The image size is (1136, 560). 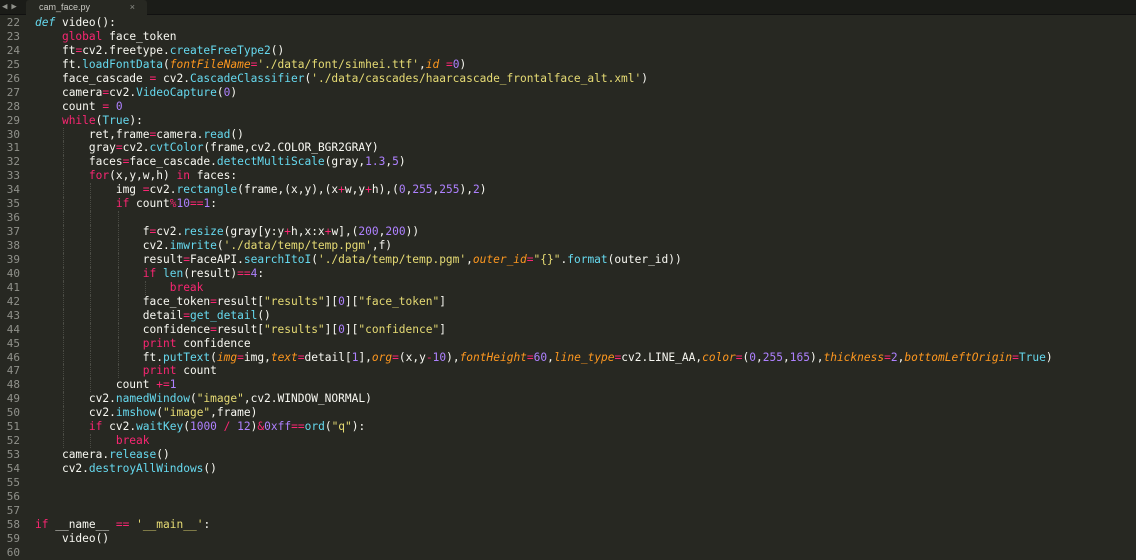 What do you see at coordinates (102, 148) in the screenshot?
I see `code-token: gray` at bounding box center [102, 148].